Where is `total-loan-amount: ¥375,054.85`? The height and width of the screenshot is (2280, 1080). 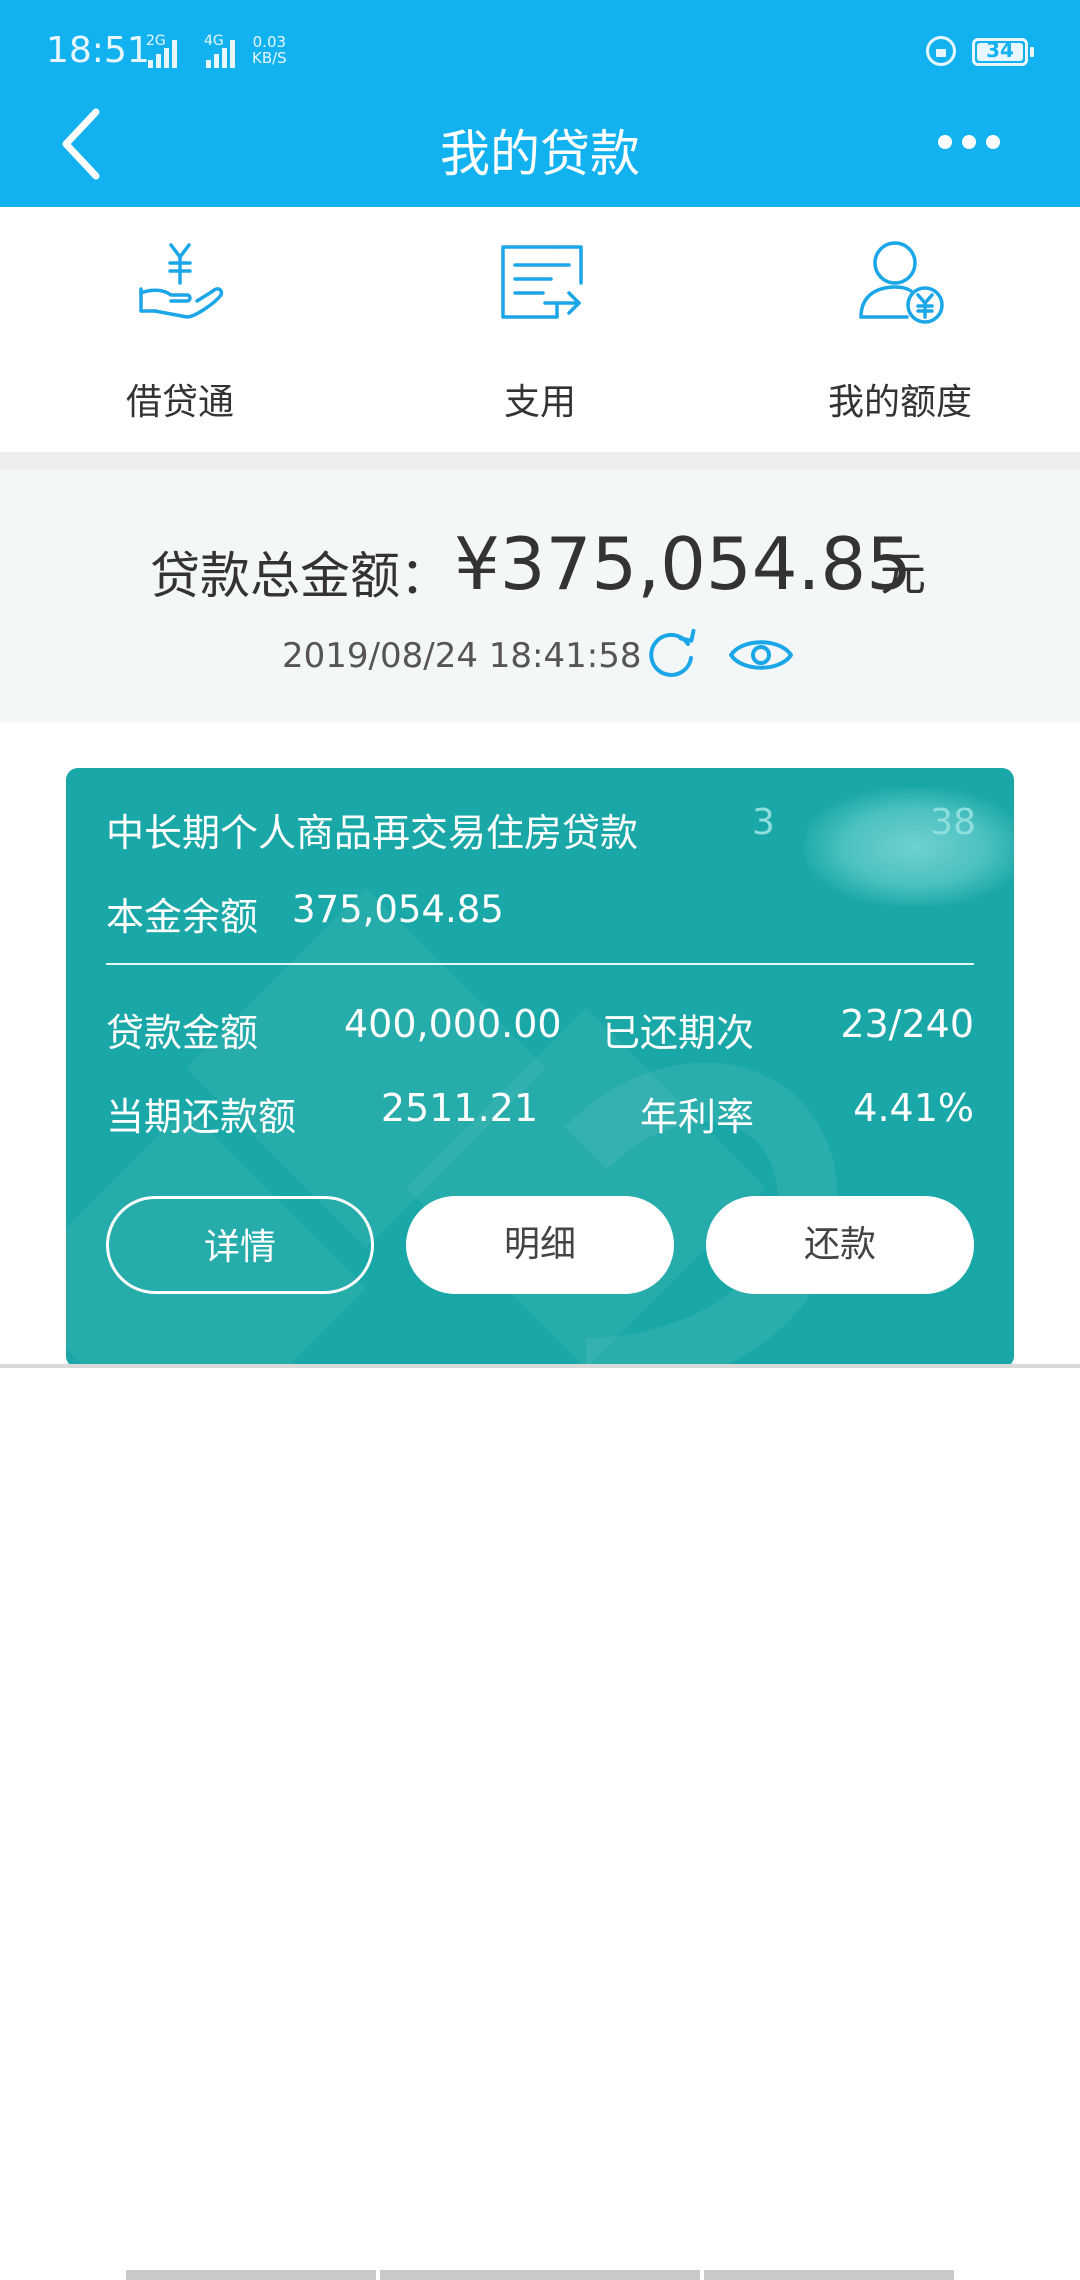 total-loan-amount: ¥375,054.85 is located at coordinates (683, 564).